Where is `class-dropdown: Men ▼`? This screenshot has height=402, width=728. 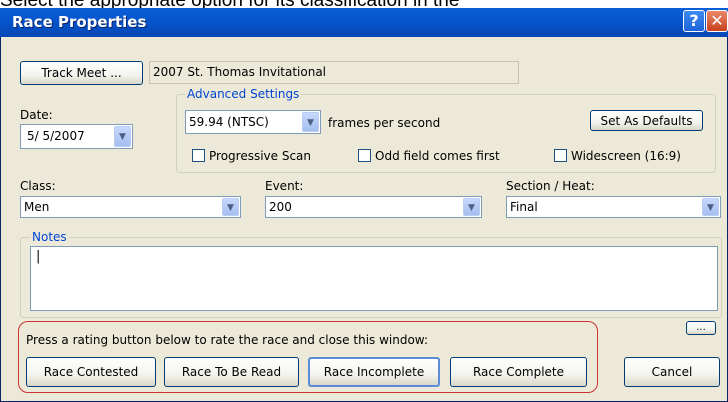
class-dropdown: Men ▼ is located at coordinates (130, 207).